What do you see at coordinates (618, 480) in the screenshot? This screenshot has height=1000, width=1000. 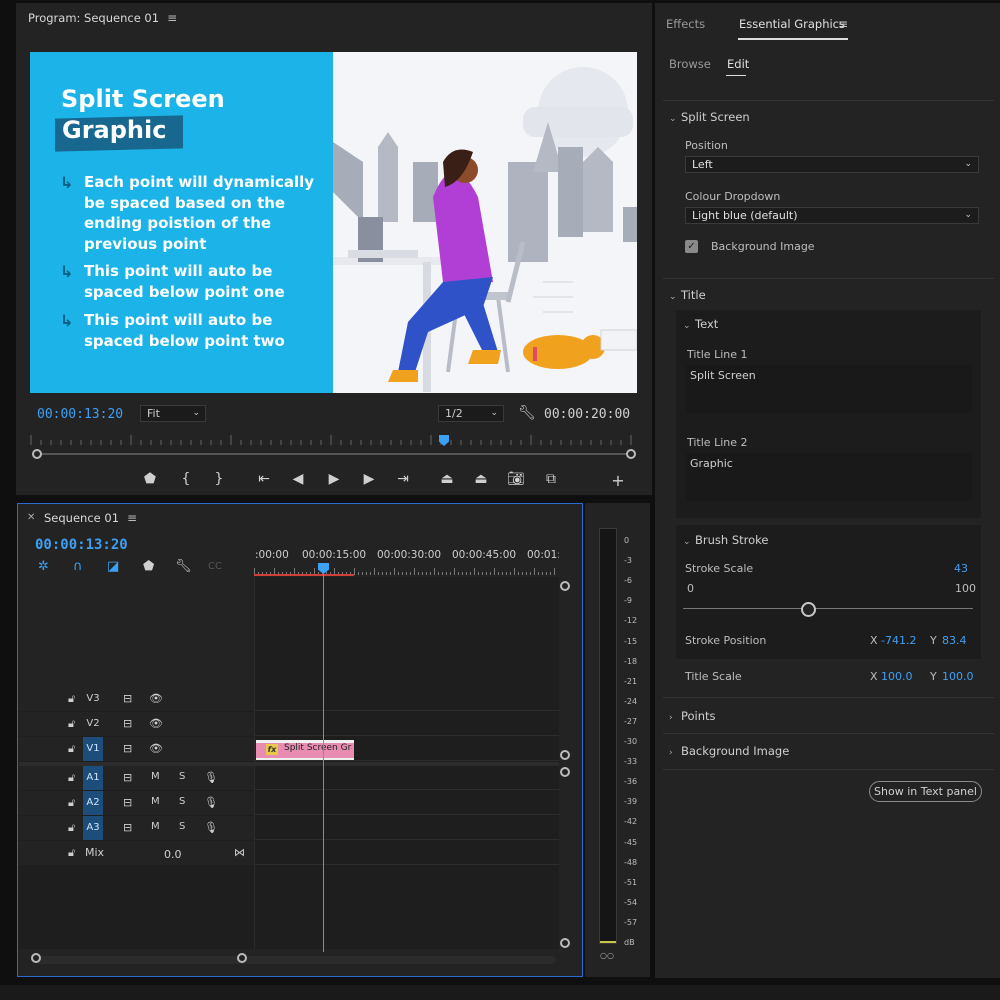 I see `add-button-icon: +` at bounding box center [618, 480].